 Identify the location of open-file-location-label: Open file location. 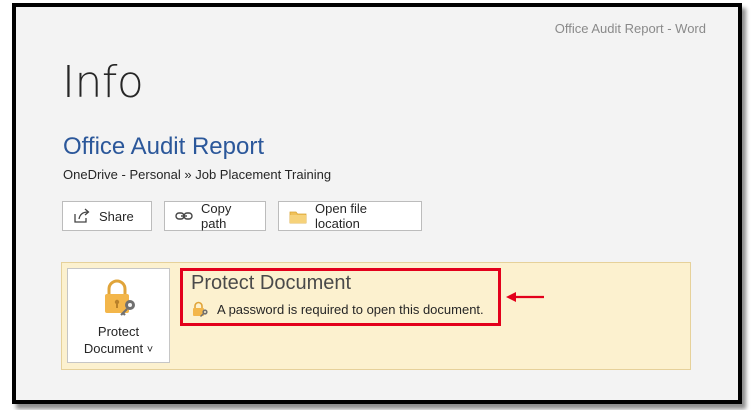
(341, 216).